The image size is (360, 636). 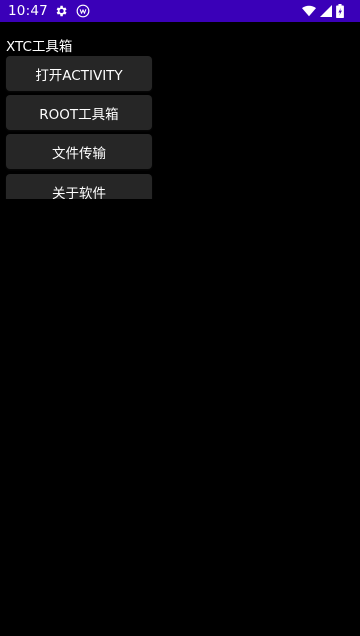 What do you see at coordinates (79, 186) in the screenshot?
I see `about-button: 关于软件` at bounding box center [79, 186].